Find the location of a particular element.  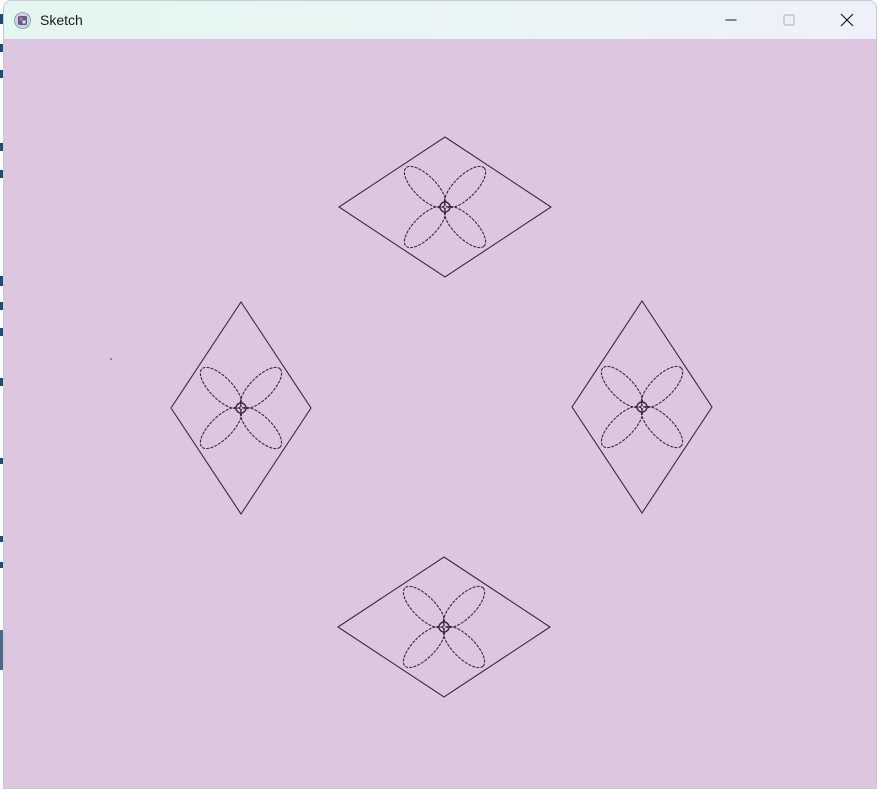

minimize-button is located at coordinates (731, 20).